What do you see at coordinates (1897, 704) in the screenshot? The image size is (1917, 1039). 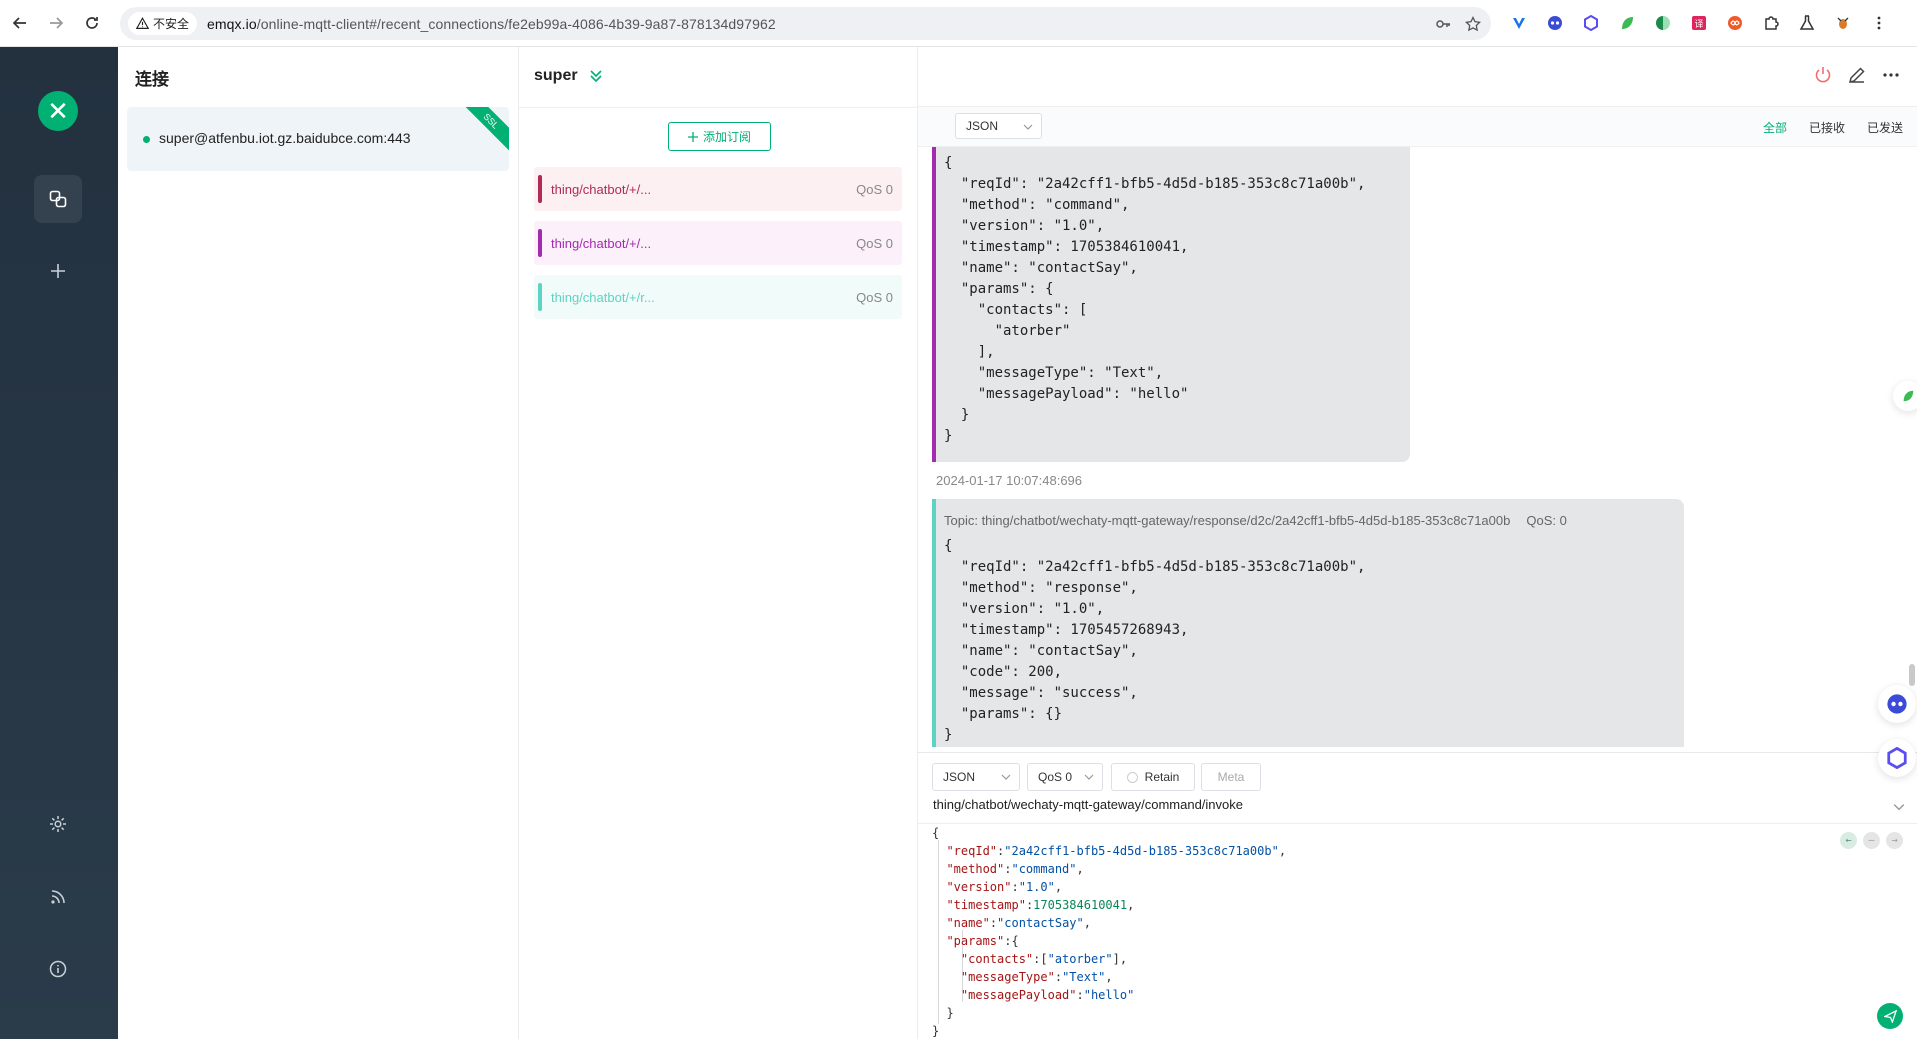 I see `floating-assistant-button` at bounding box center [1897, 704].